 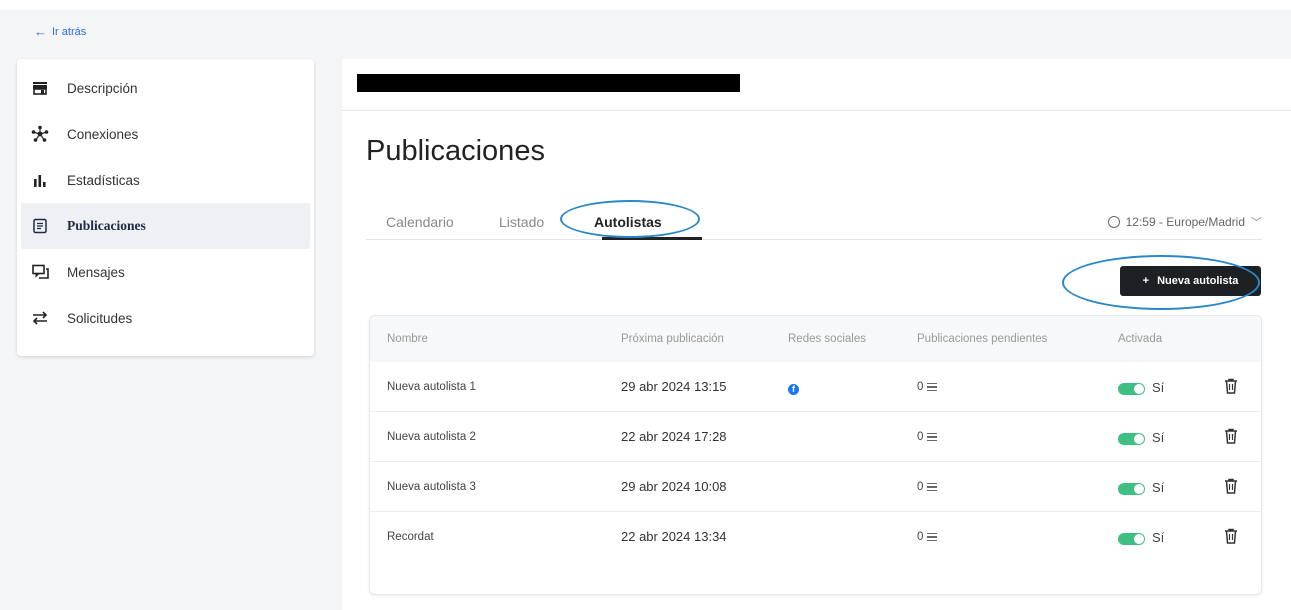 What do you see at coordinates (431, 387) in the screenshot?
I see `autolist-name: Nueva autolista 1` at bounding box center [431, 387].